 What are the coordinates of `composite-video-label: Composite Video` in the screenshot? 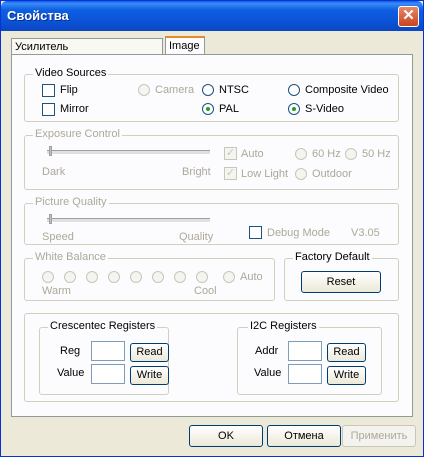 It's located at (347, 90).